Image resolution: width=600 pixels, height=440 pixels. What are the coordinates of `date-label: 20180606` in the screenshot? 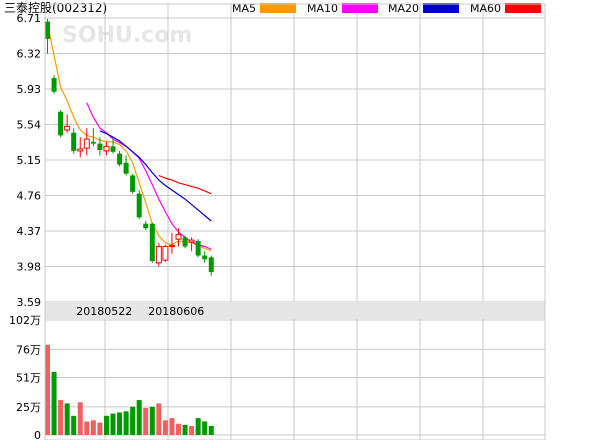 It's located at (176, 311).